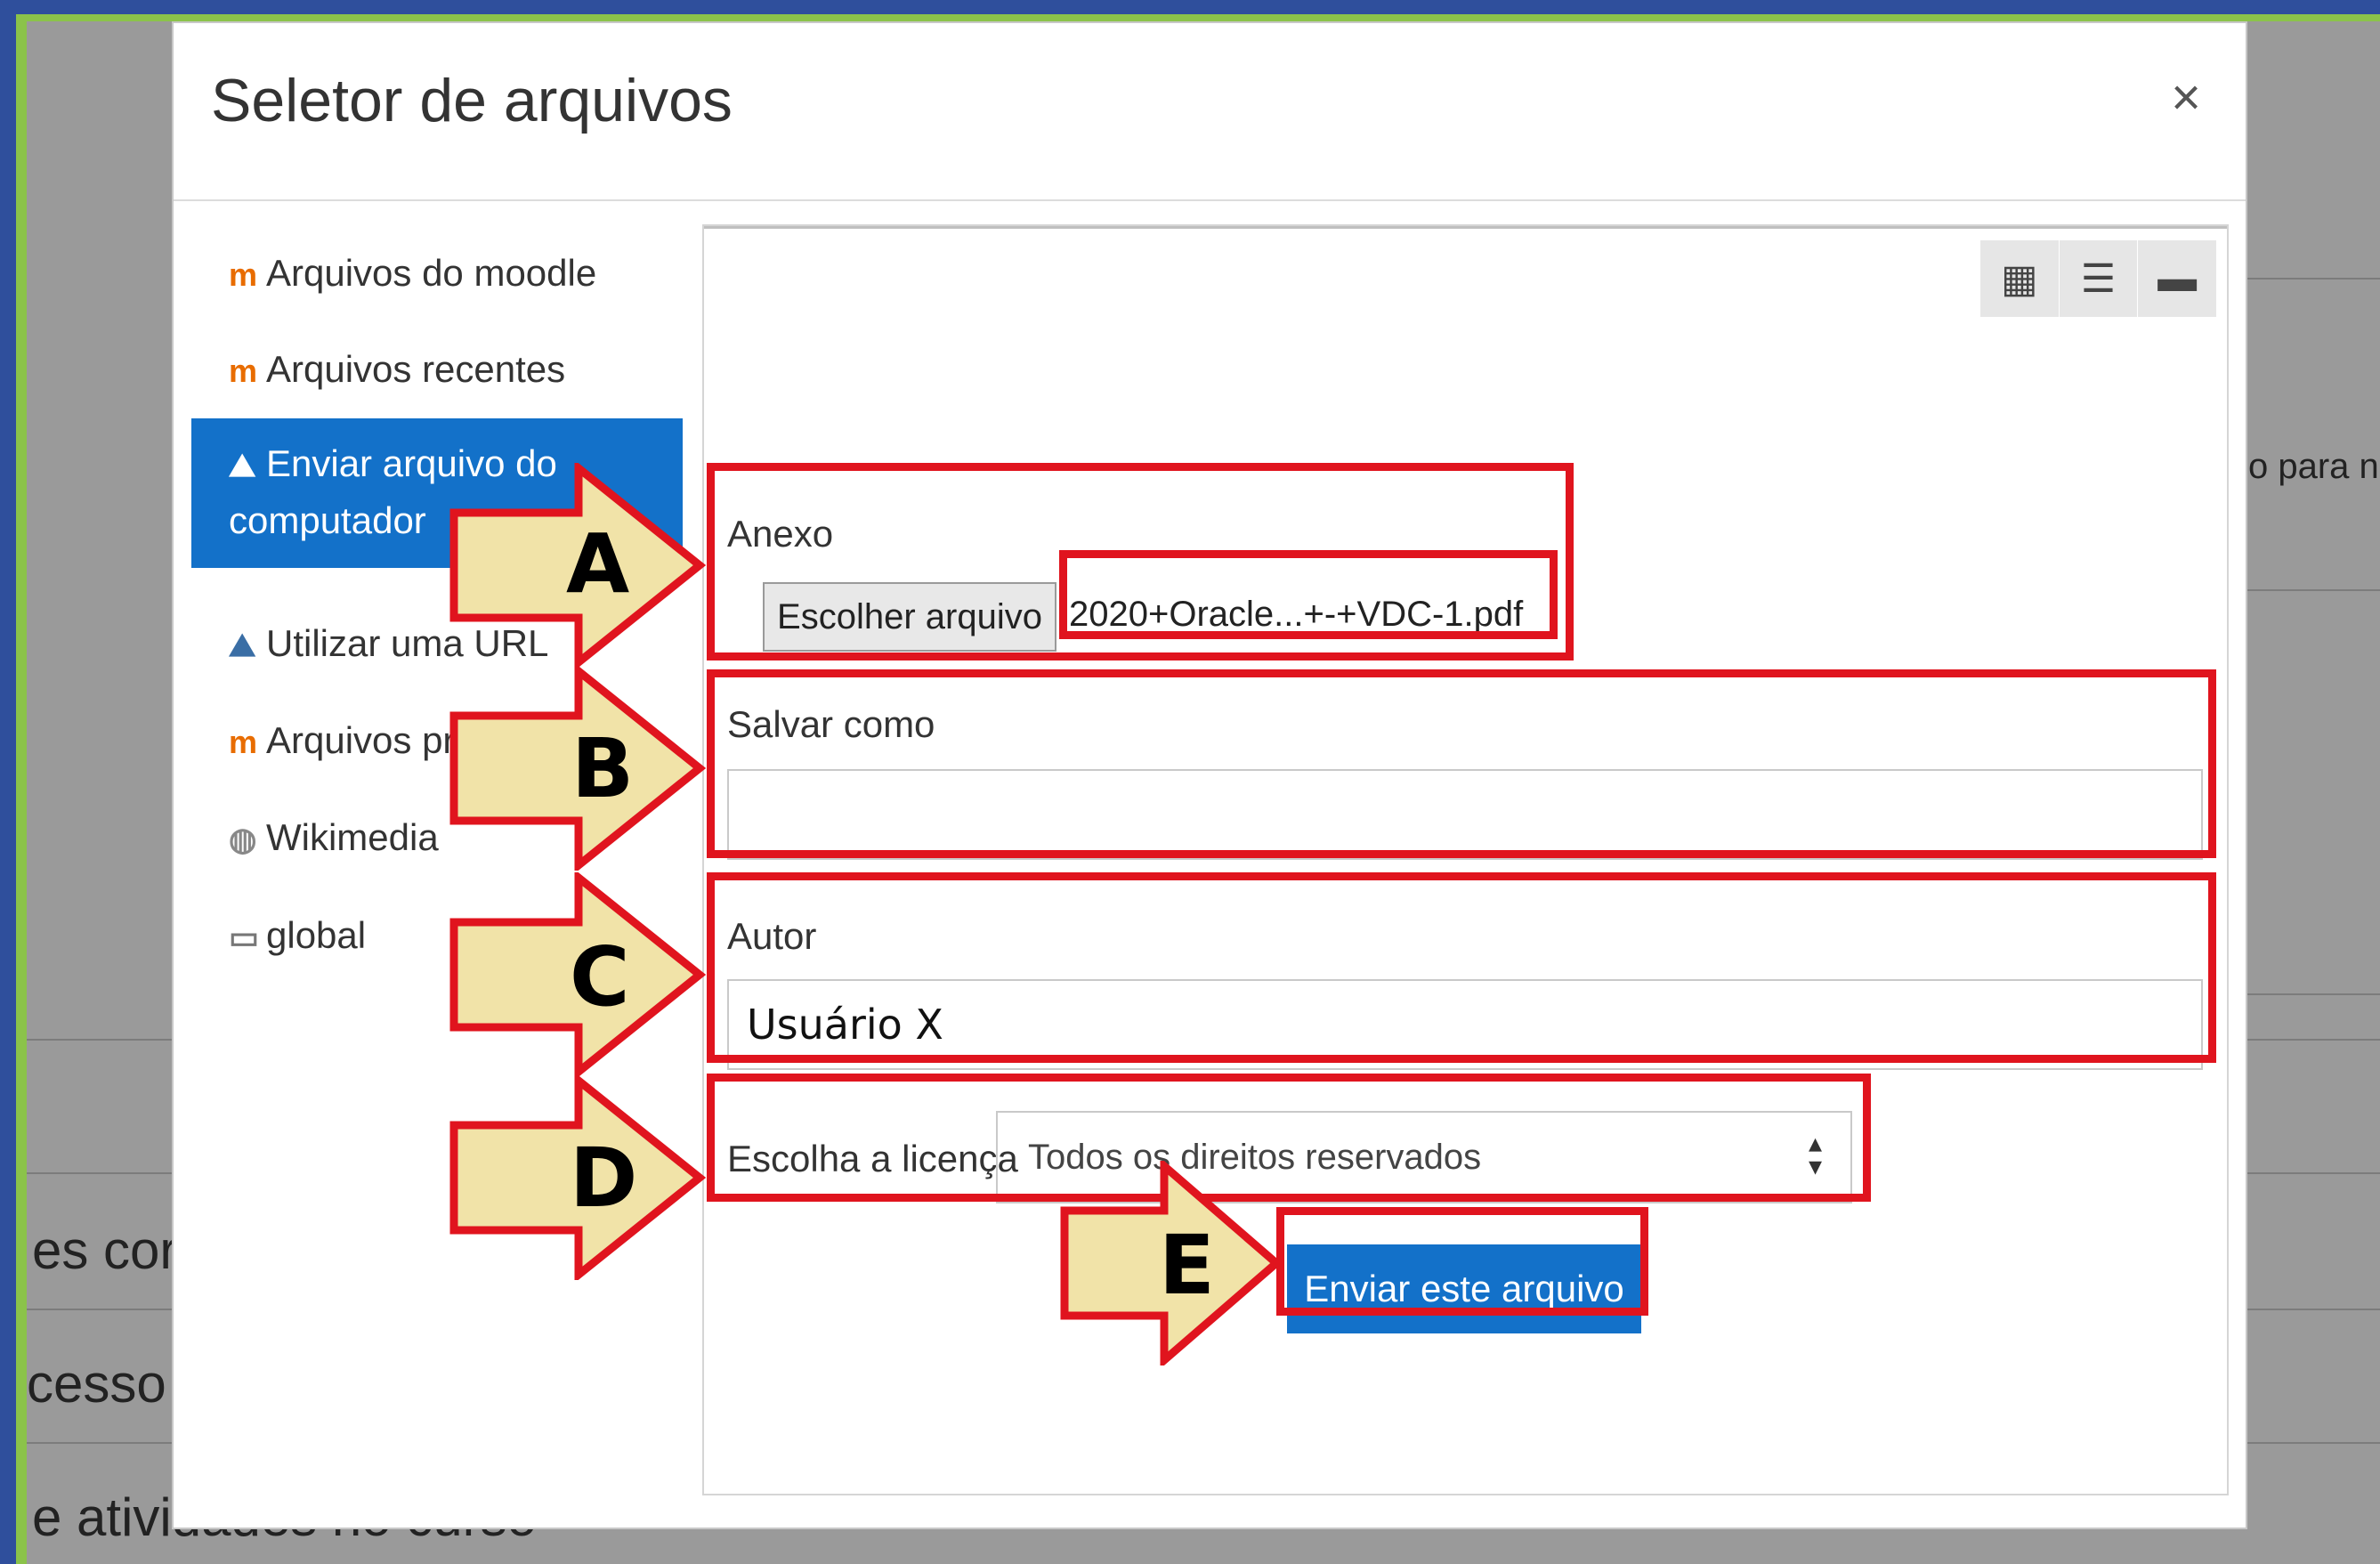  What do you see at coordinates (603, 768) in the screenshot?
I see `annotation-letter-b: B` at bounding box center [603, 768].